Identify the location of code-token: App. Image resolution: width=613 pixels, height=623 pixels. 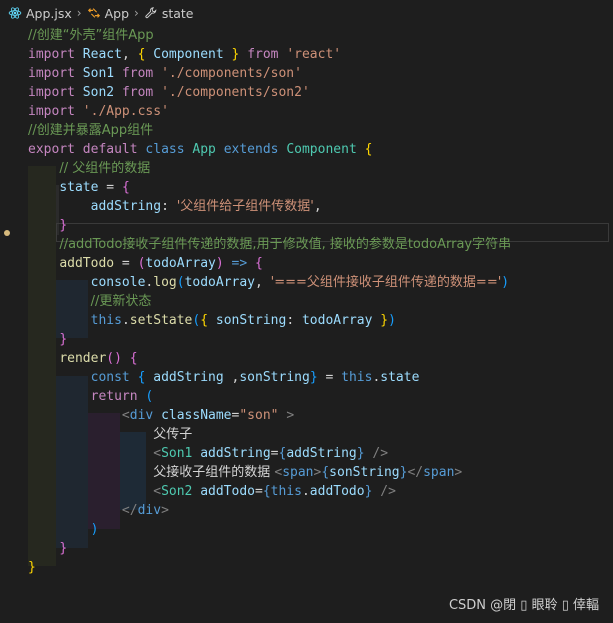
(204, 149).